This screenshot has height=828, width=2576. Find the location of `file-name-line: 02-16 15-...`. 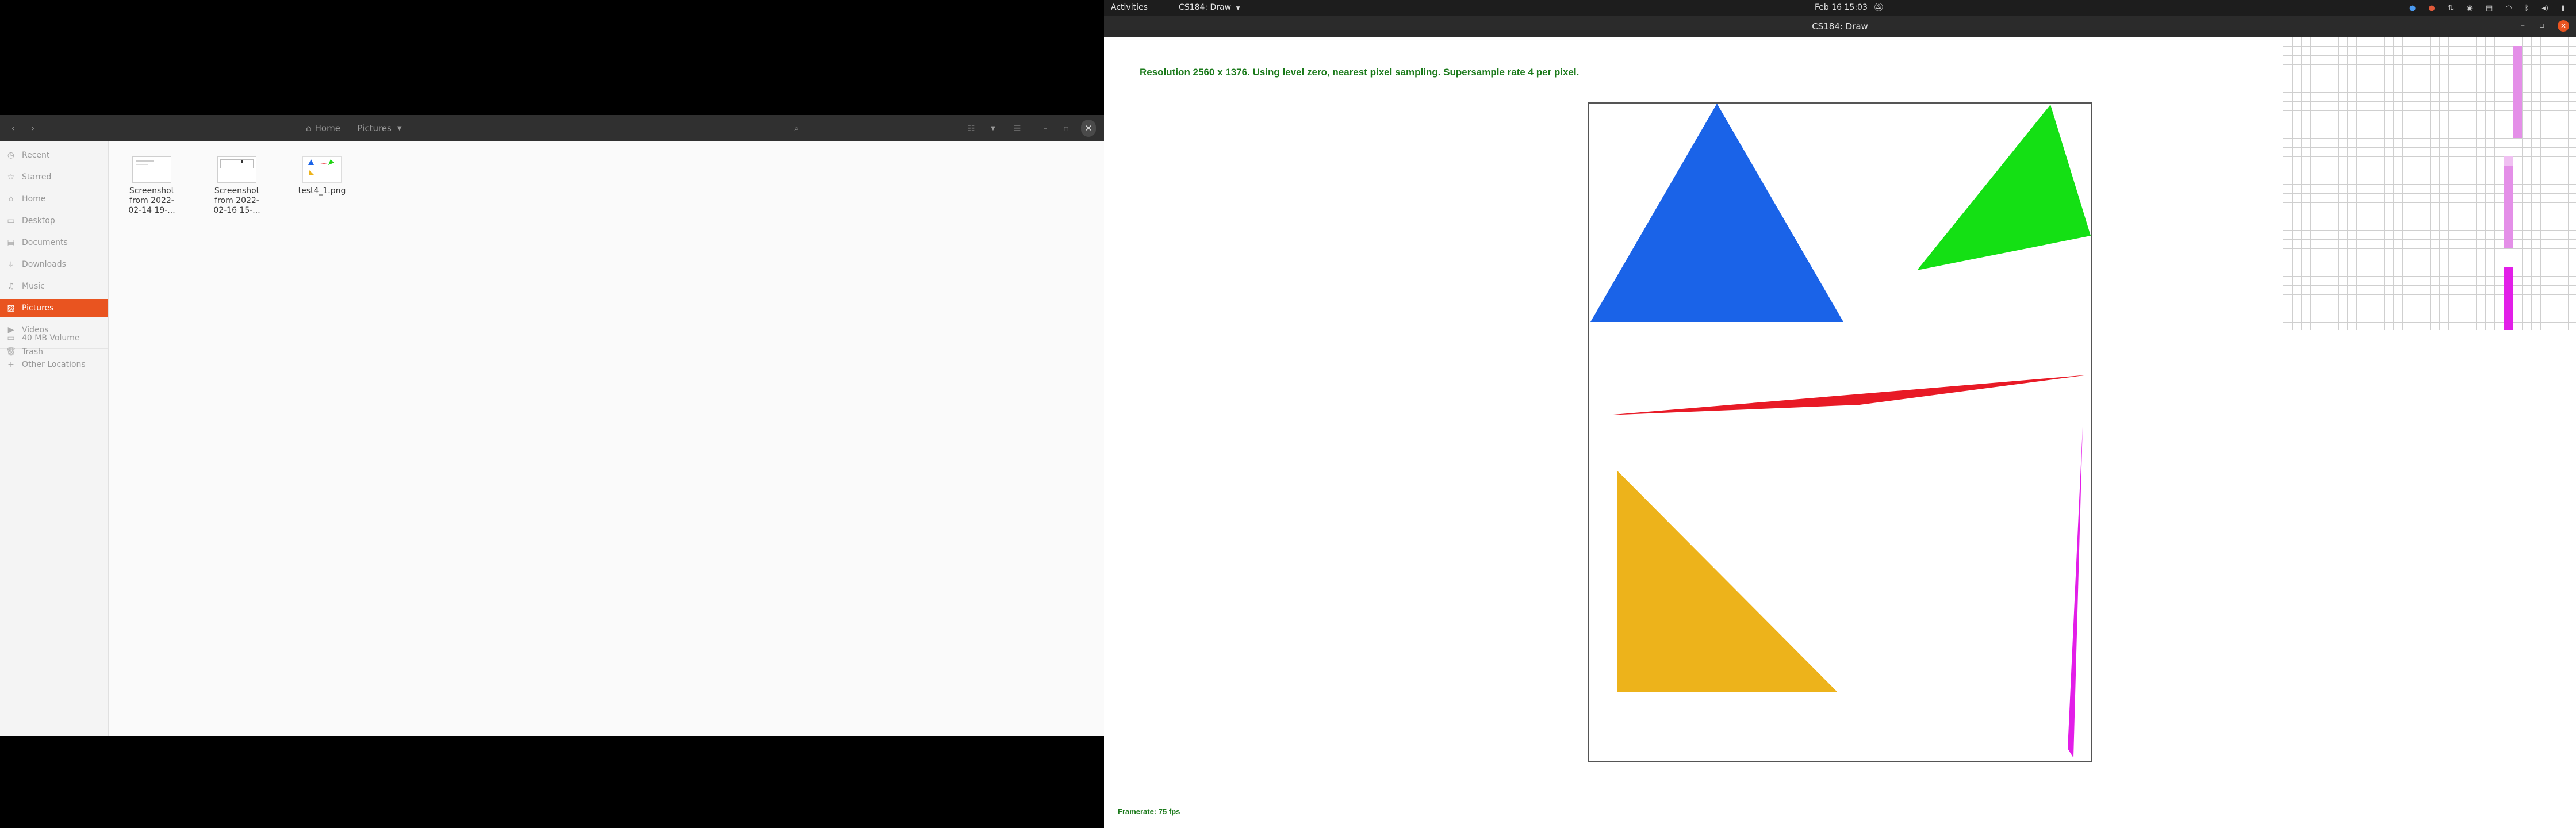

file-name-line: 02-16 15-... is located at coordinates (236, 210).